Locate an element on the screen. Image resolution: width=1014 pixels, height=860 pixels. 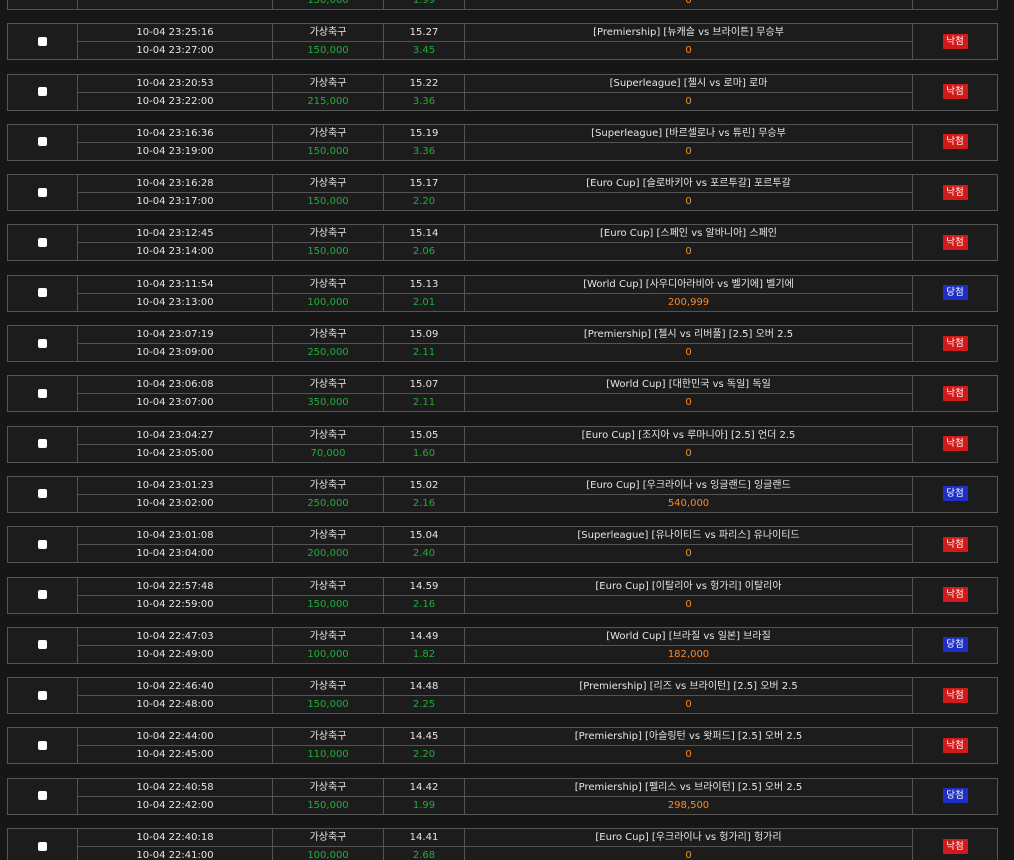
bet-stake: 70,000 is located at coordinates (328, 453).